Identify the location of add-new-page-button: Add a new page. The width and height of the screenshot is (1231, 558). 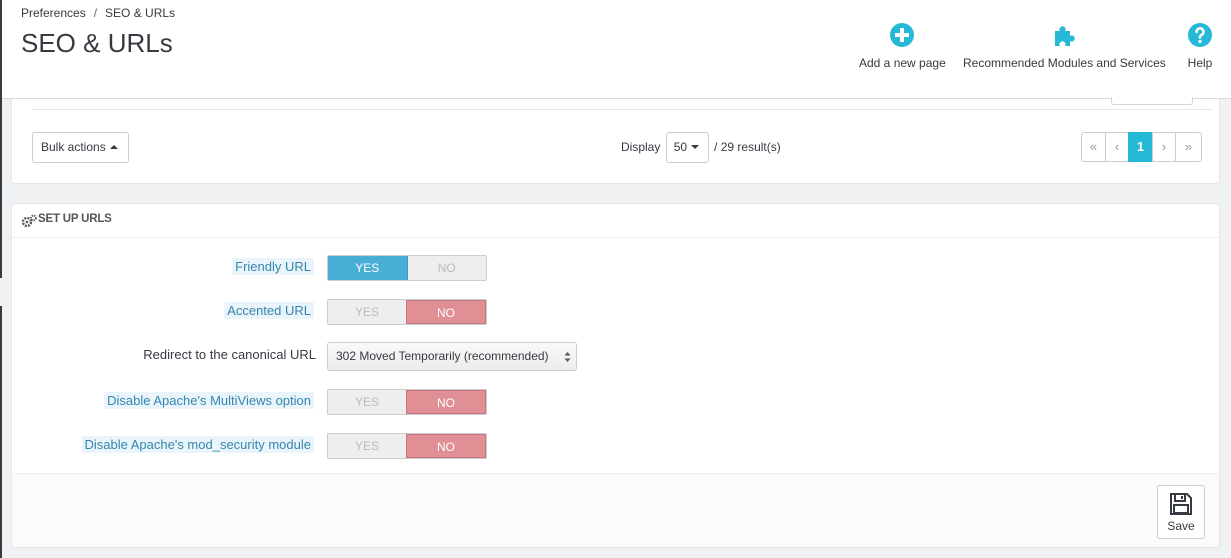
(902, 46).